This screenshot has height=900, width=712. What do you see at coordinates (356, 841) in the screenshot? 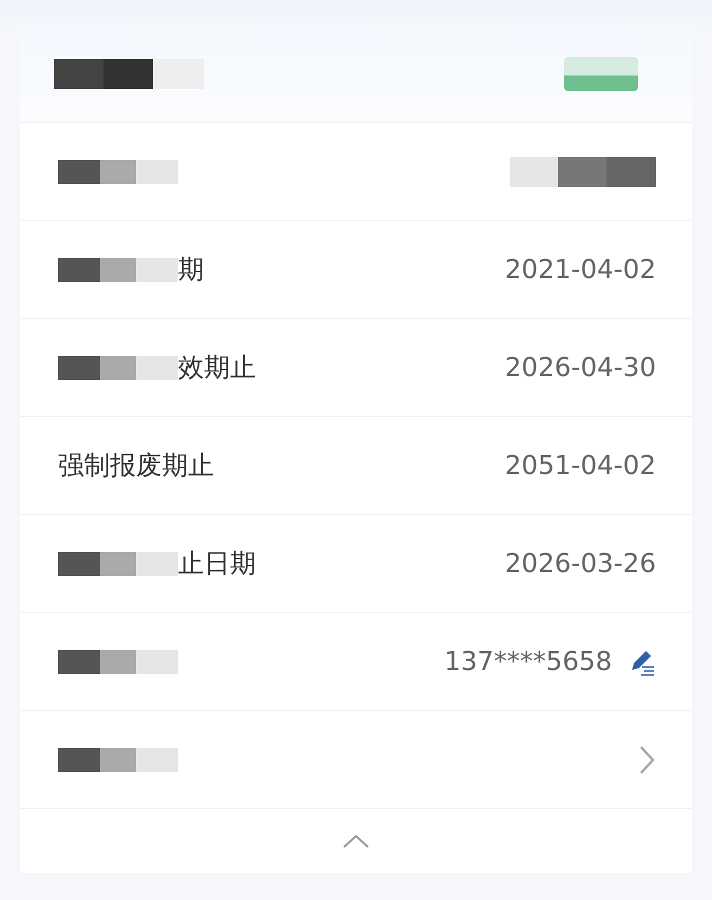
I see `collapse-icon` at bounding box center [356, 841].